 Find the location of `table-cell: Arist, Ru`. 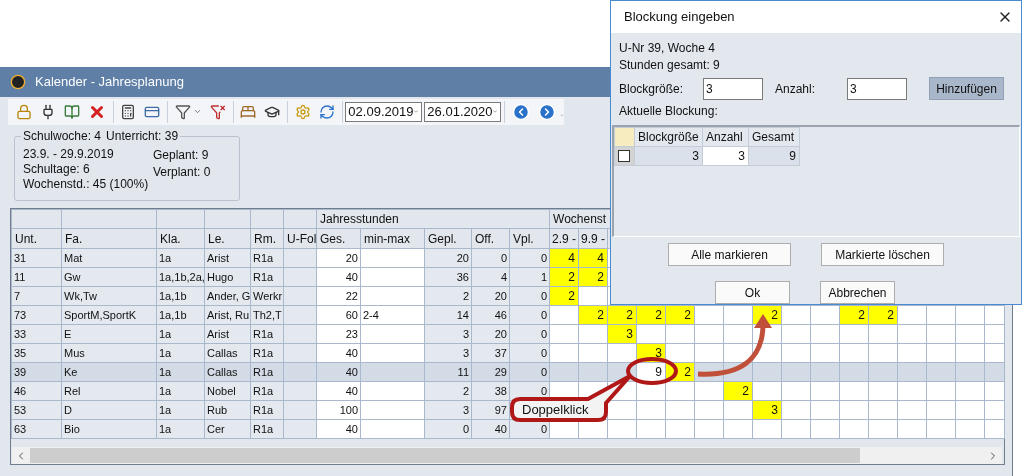

table-cell: Arist, Ru is located at coordinates (227, 315).